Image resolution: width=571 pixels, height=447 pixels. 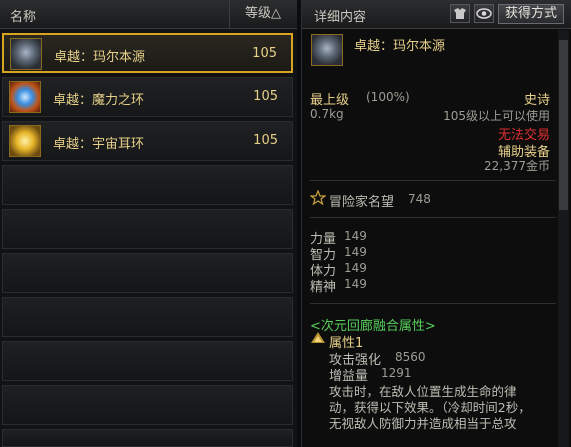 I want to click on column-name-header: 名称, so click(x=23, y=15).